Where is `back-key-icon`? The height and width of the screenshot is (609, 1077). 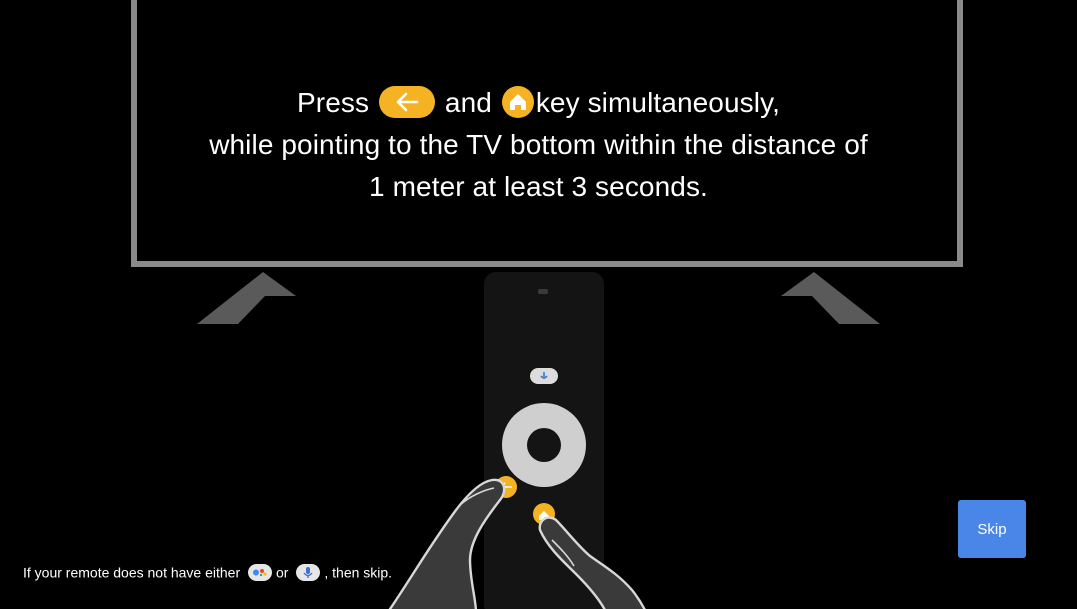 back-key-icon is located at coordinates (407, 101).